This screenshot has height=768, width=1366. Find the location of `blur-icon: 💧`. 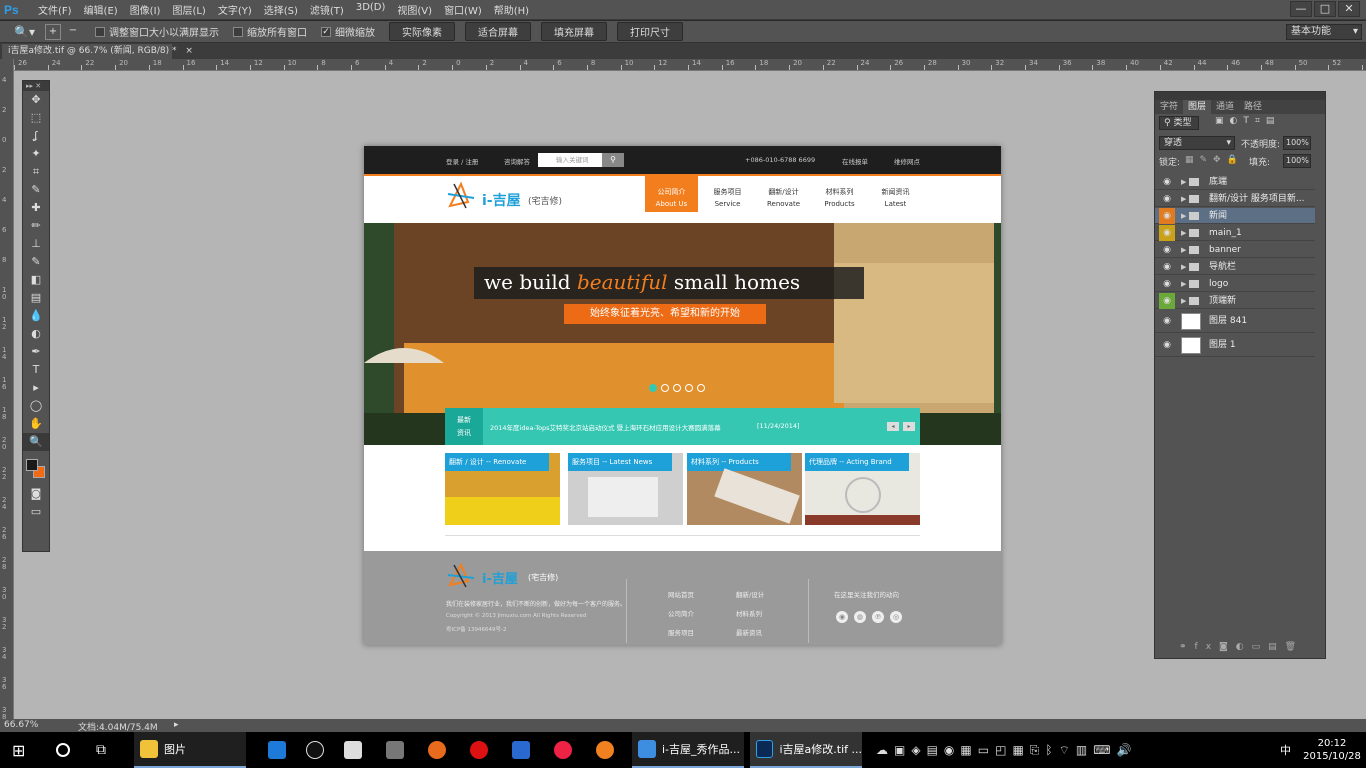

blur-icon: 💧 is located at coordinates (36, 316).